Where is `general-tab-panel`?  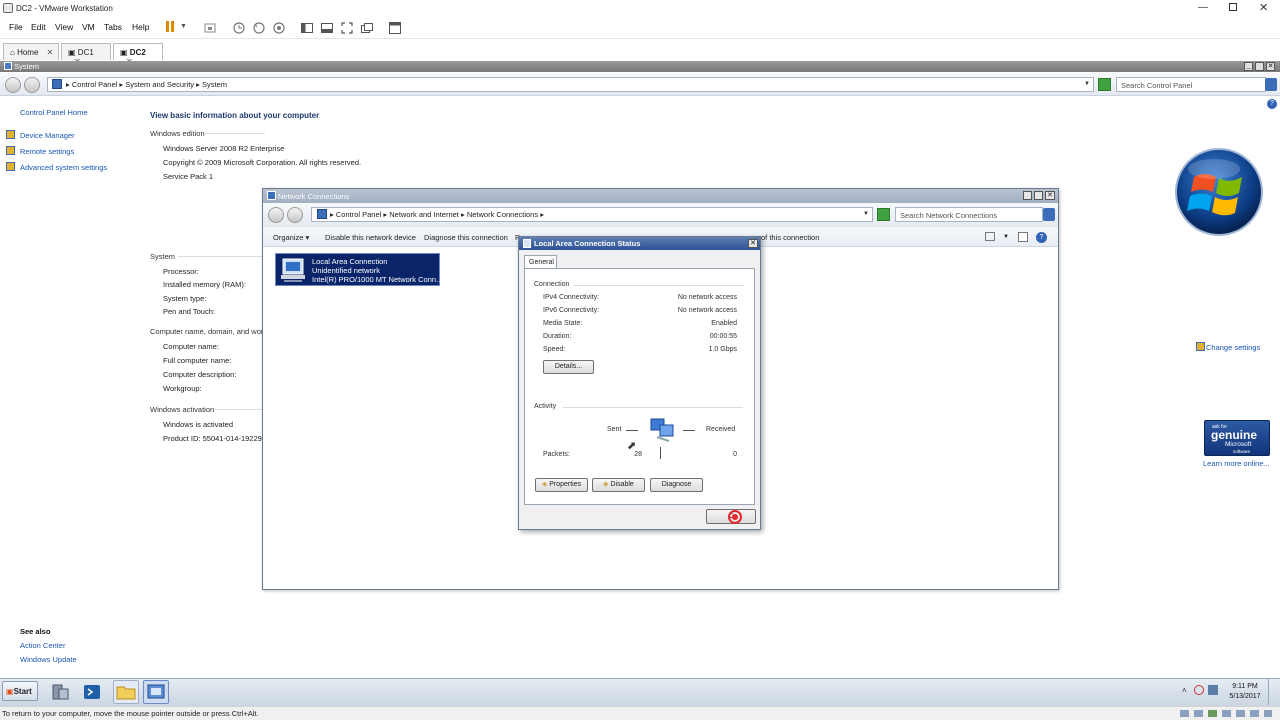 general-tab-panel is located at coordinates (639, 386).